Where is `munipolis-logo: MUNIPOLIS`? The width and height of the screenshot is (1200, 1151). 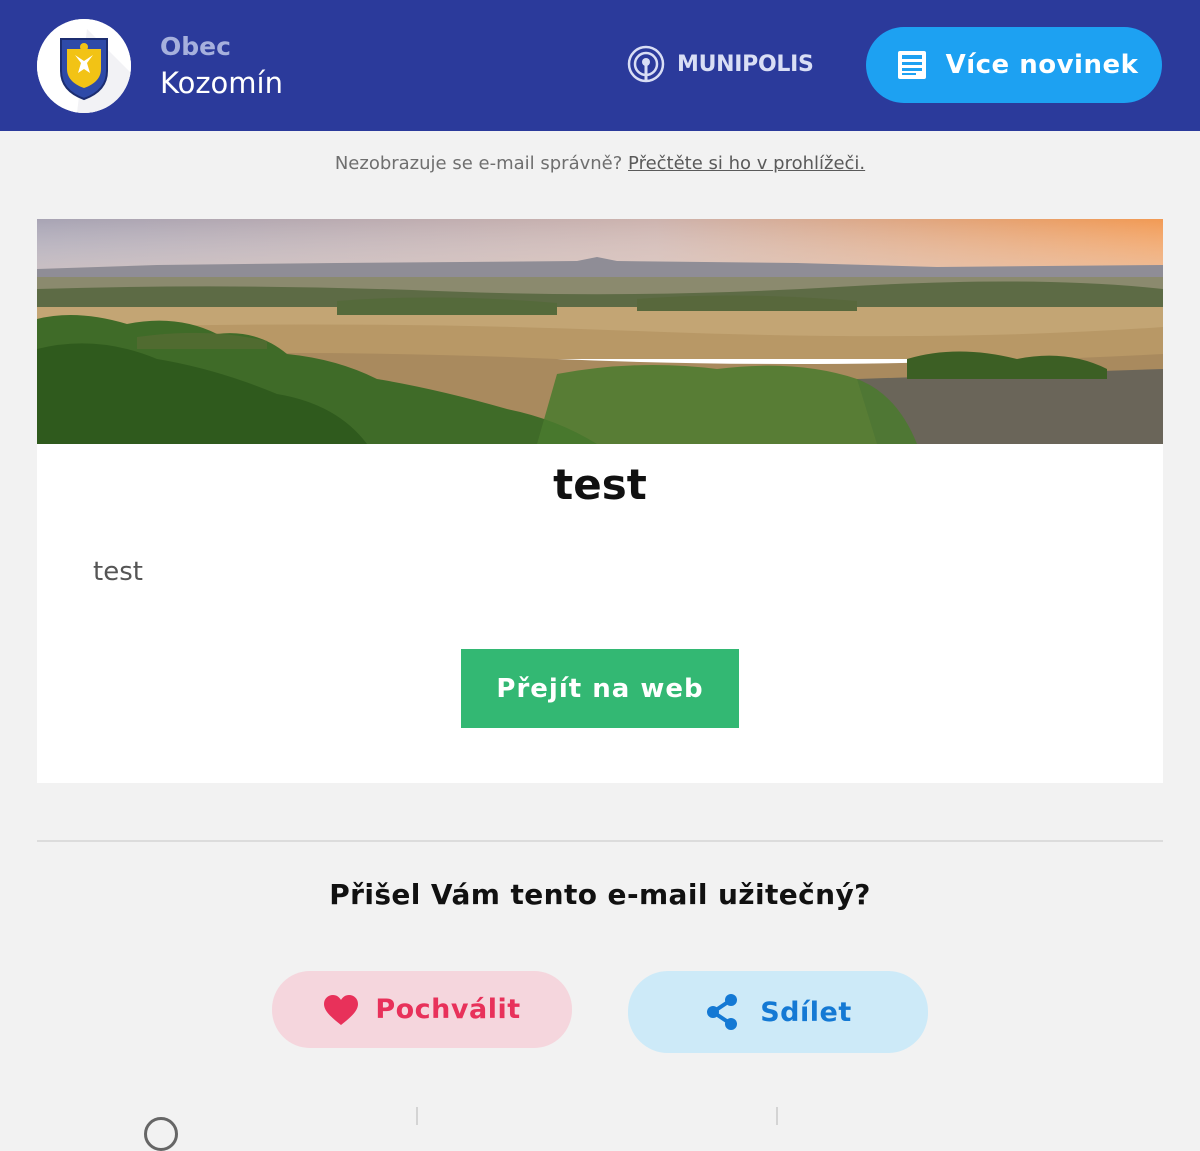
munipolis-logo: MUNIPOLIS is located at coordinates (720, 64).